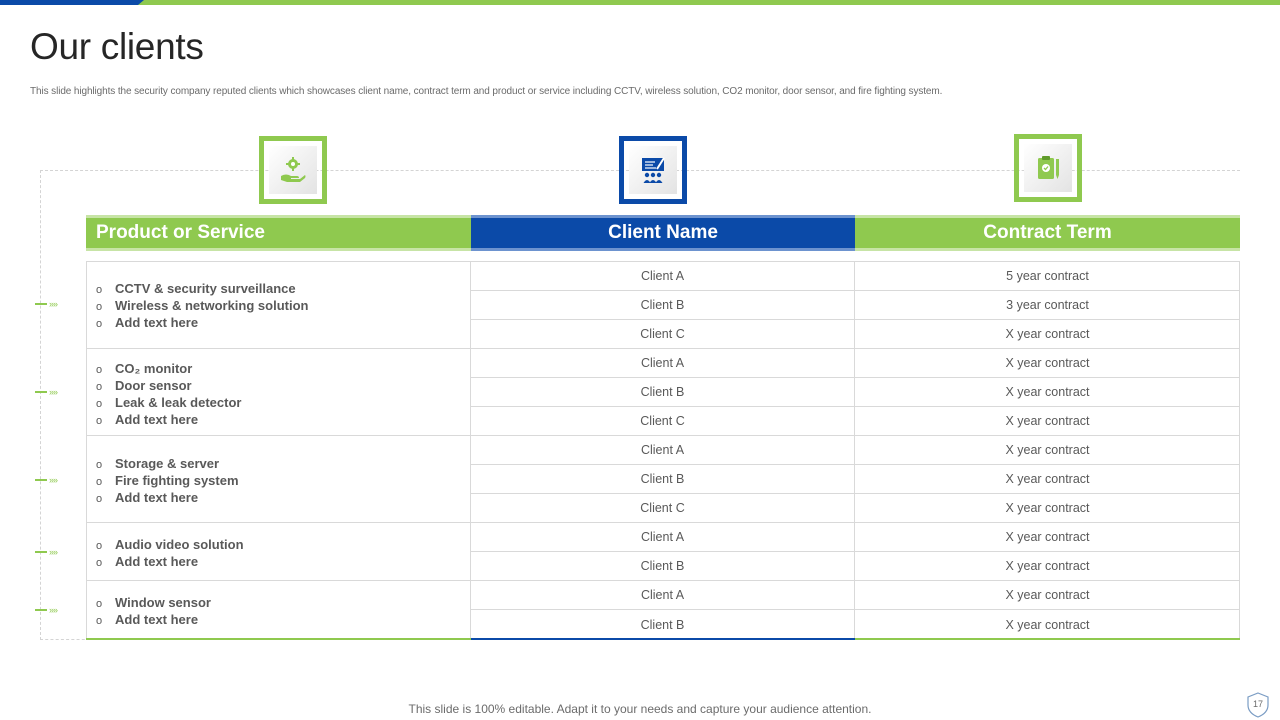 Image resolution: width=1280 pixels, height=720 pixels. I want to click on list-item: o Storage & server, so click(158, 463).